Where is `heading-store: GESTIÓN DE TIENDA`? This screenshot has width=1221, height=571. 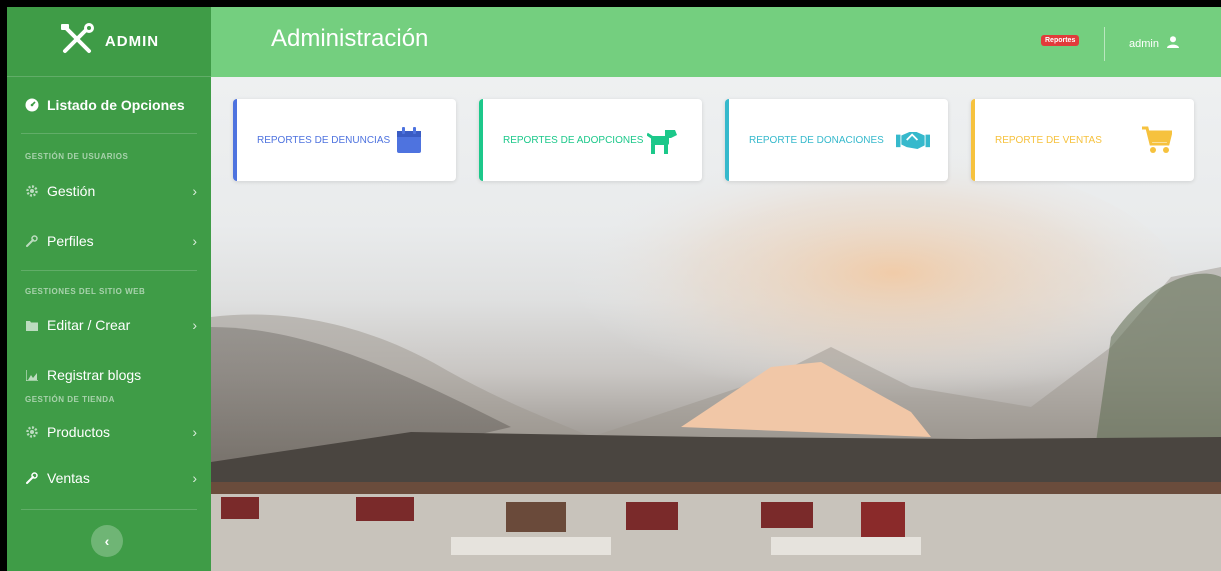 heading-store: GESTIÓN DE TIENDA is located at coordinates (70, 399).